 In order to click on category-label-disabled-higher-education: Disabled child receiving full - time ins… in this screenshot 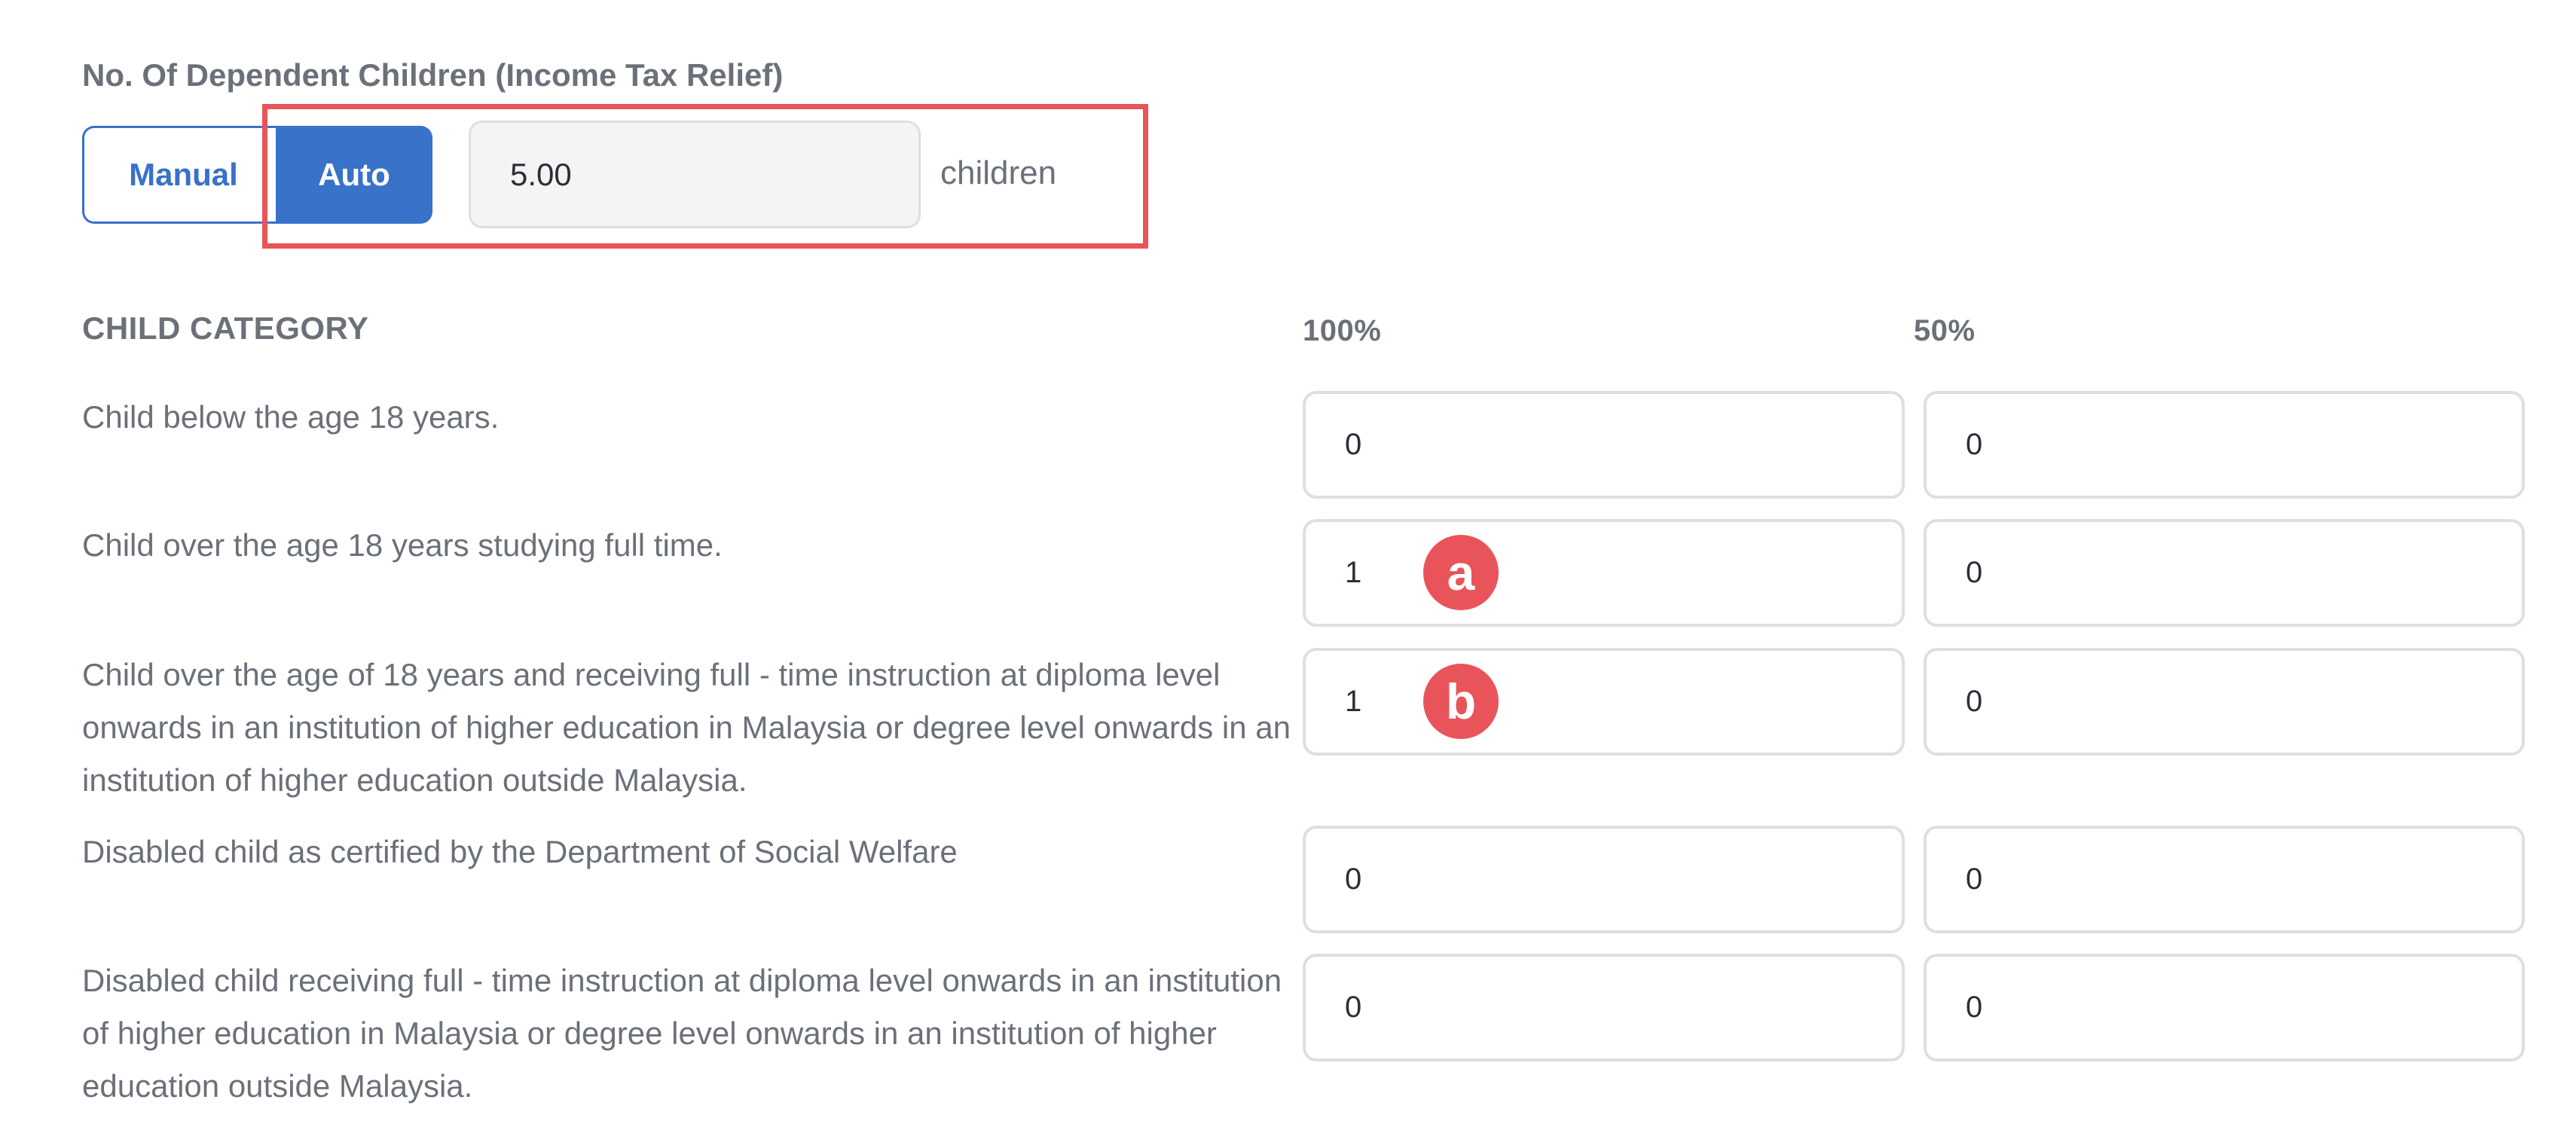, I will do `click(682, 1033)`.